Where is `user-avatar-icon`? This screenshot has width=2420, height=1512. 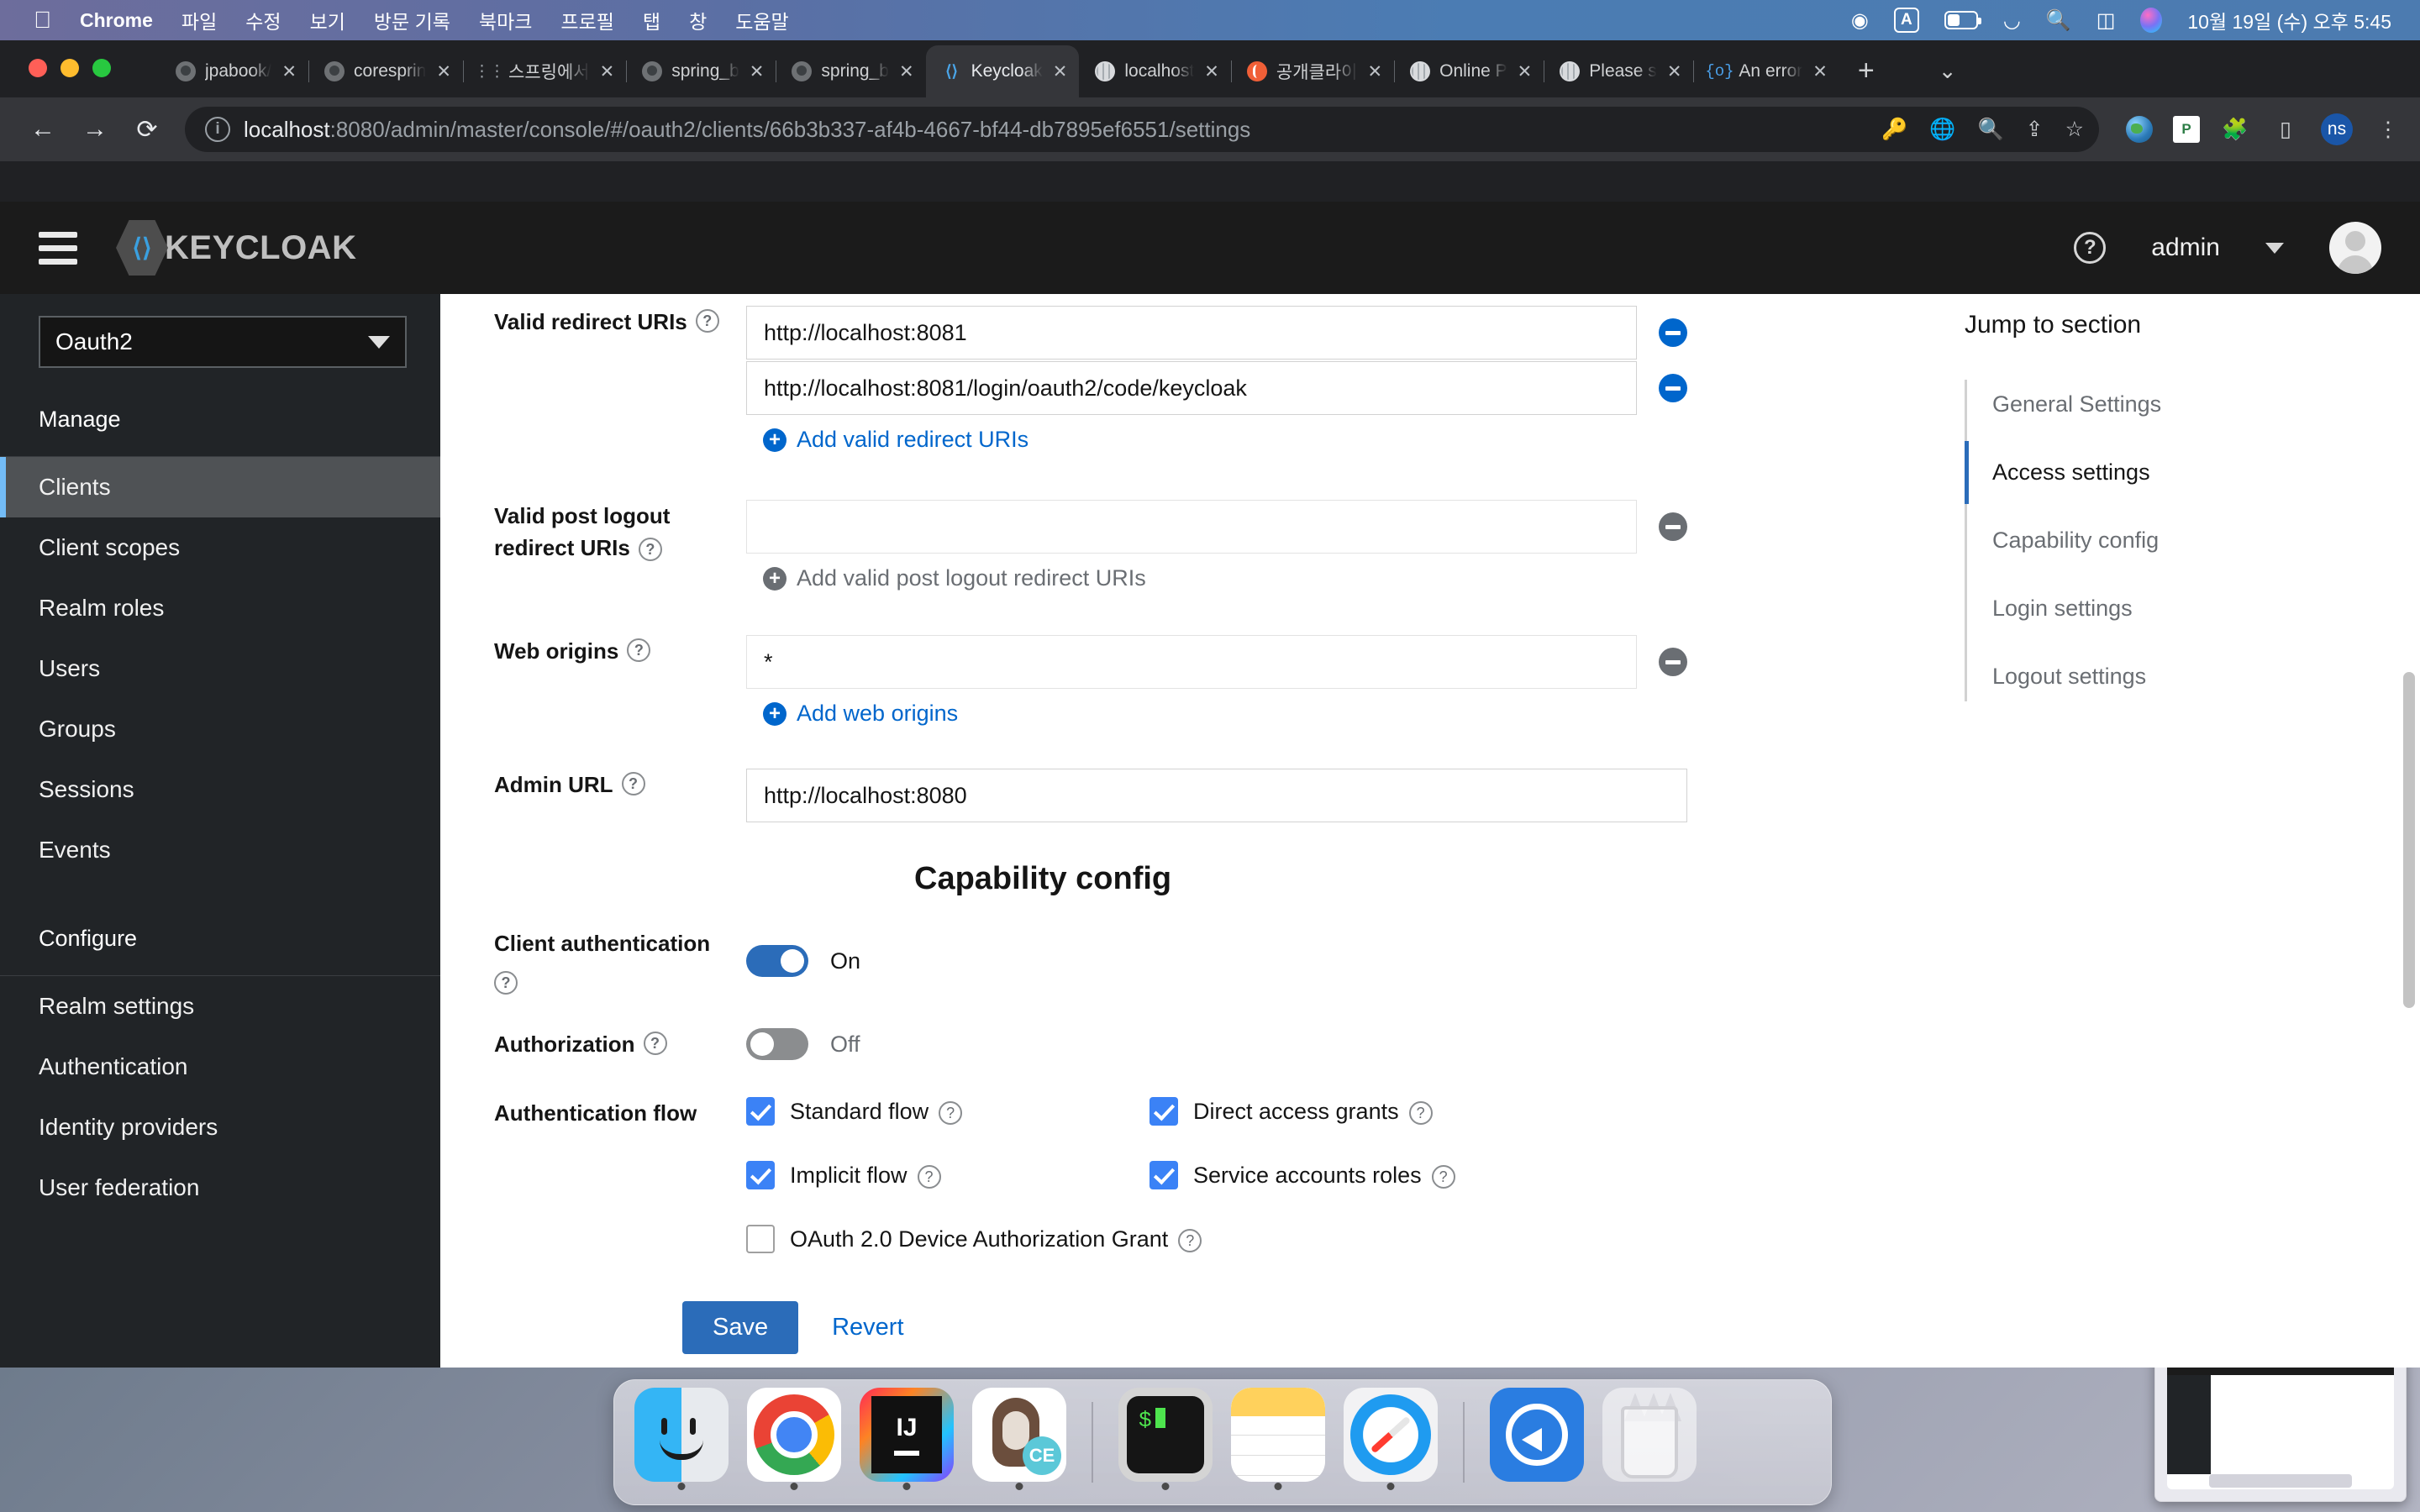
user-avatar-icon is located at coordinates (2355, 248).